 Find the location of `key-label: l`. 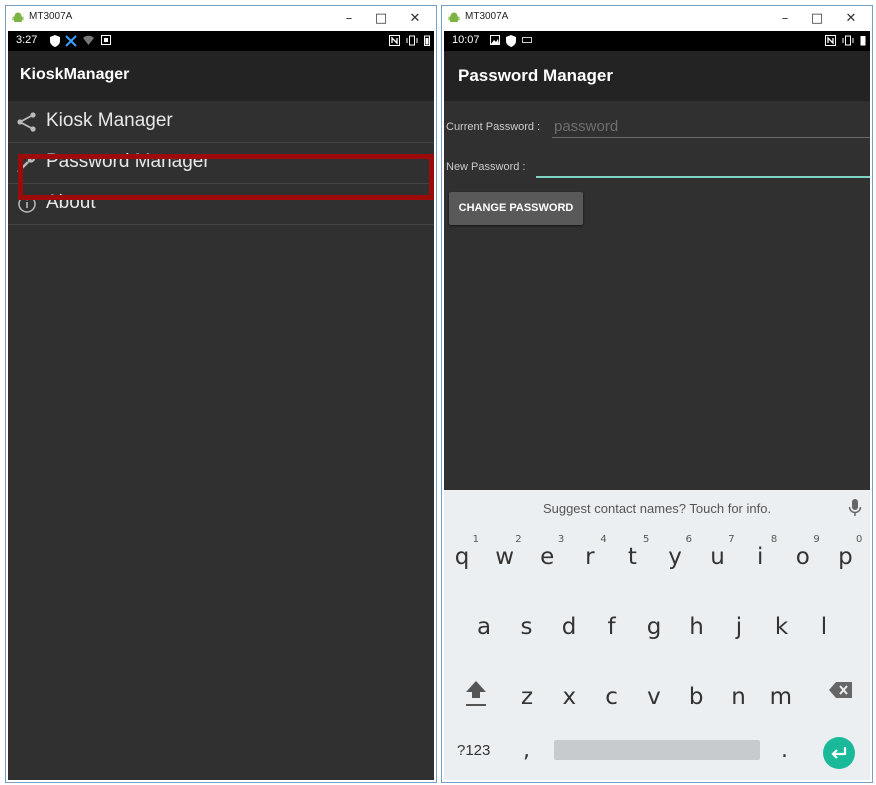

key-label: l is located at coordinates (824, 627).